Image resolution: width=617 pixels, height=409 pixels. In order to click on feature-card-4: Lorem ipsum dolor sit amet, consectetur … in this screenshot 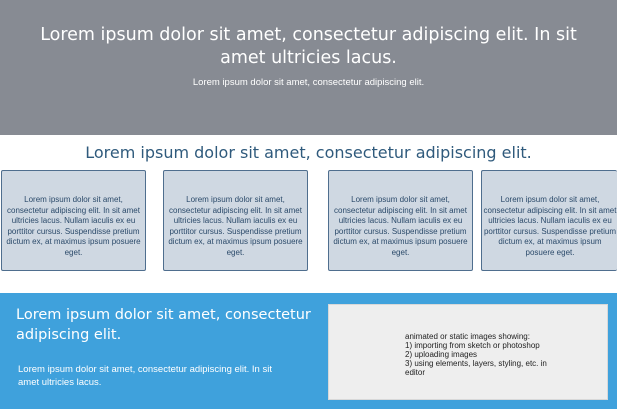, I will do `click(549, 220)`.